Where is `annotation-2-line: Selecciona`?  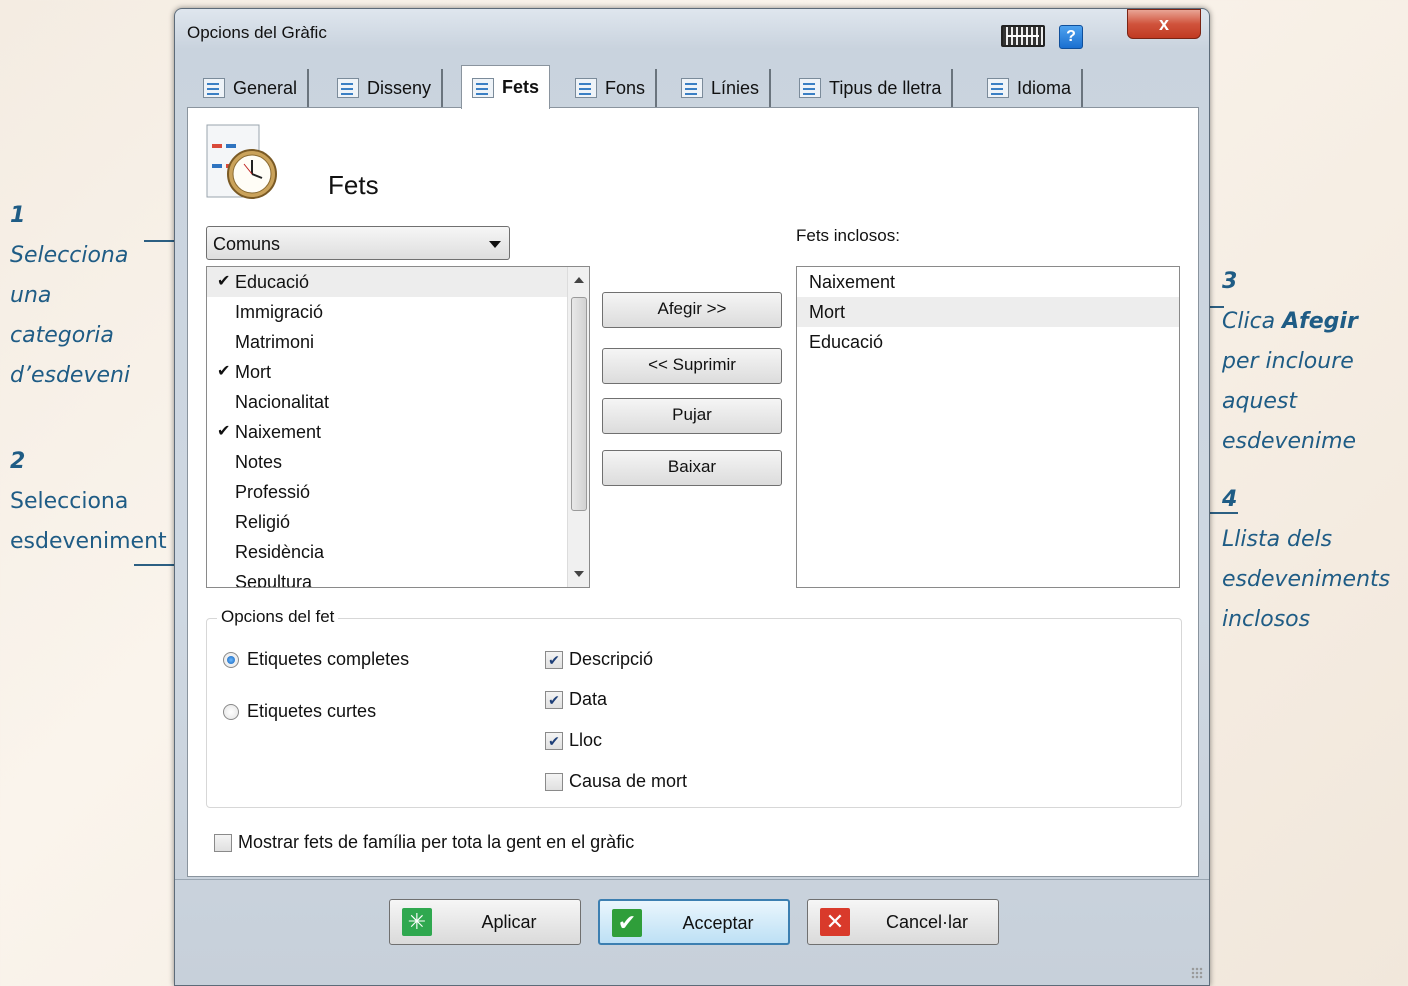
annotation-2-line: Selecciona is located at coordinates (69, 501).